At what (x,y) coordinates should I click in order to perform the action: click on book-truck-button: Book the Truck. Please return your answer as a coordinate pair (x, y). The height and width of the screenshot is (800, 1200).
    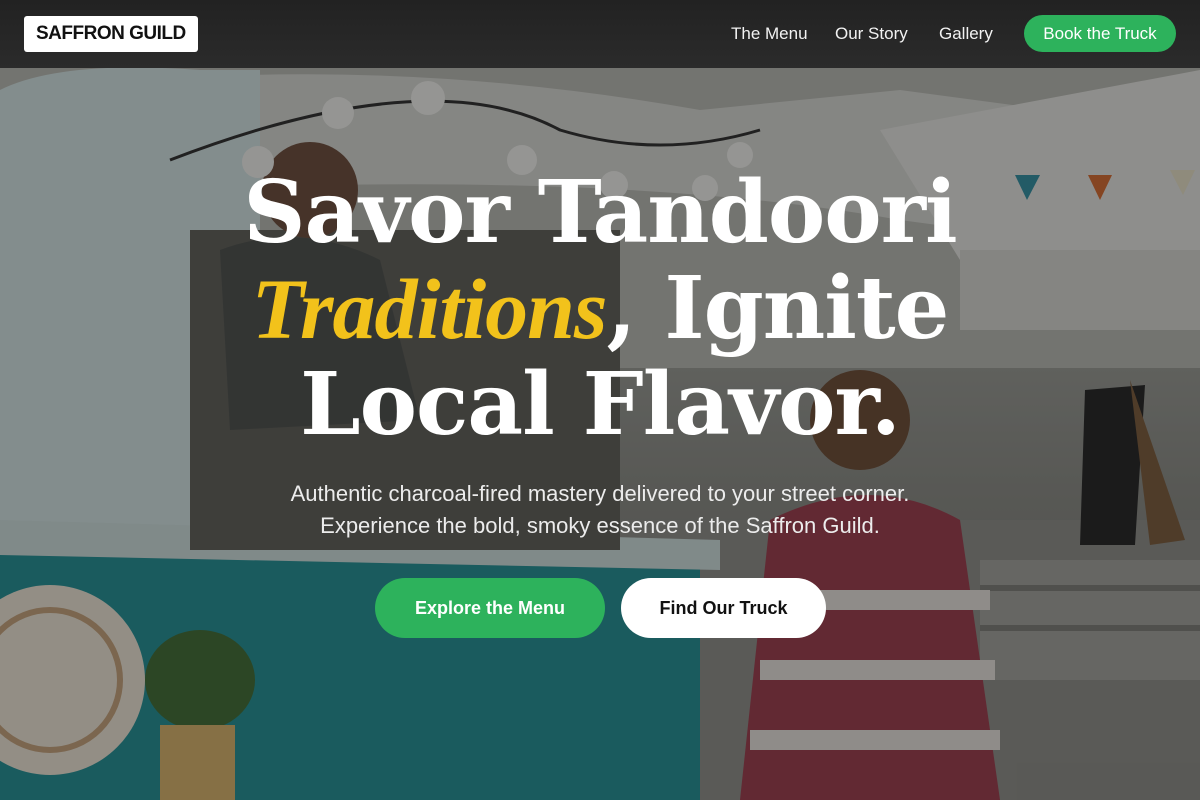
    Looking at the image, I should click on (1100, 33).